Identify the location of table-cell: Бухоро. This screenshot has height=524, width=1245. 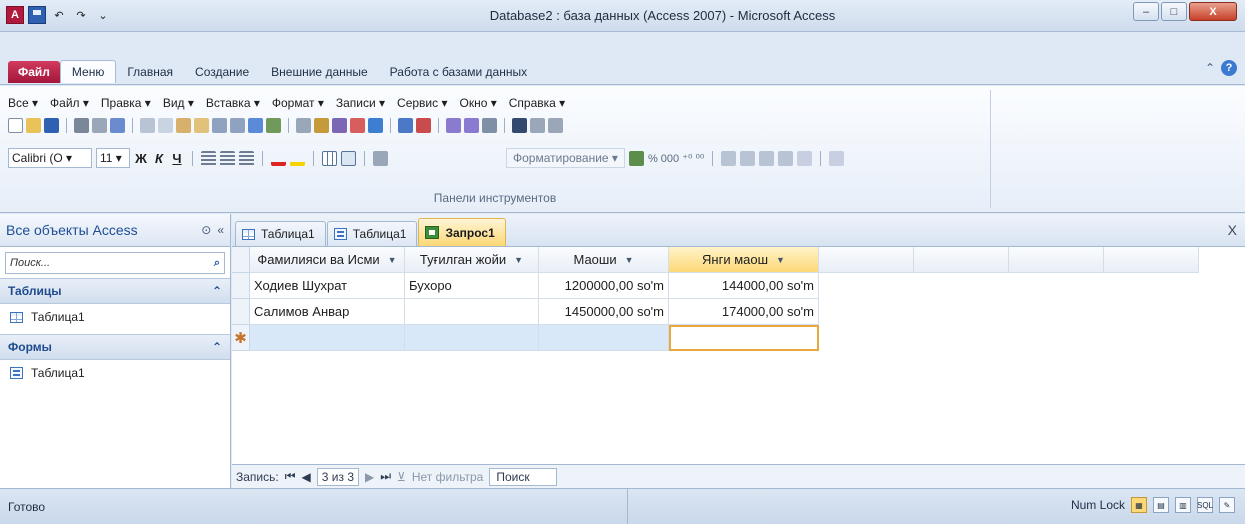
(472, 286).